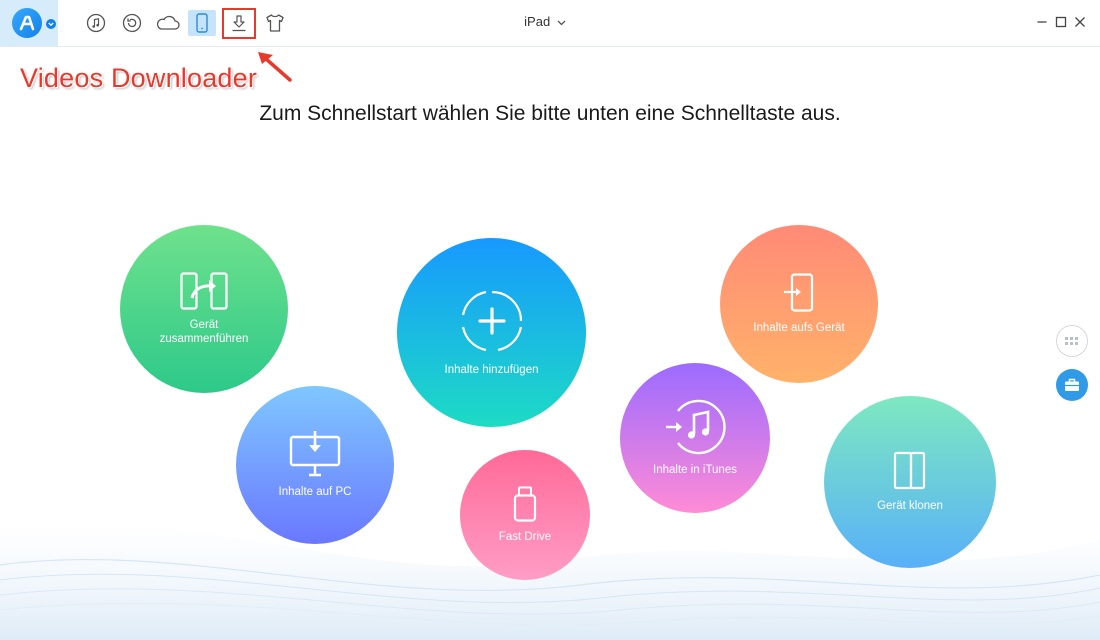 The width and height of the screenshot is (1100, 640). Describe the element at coordinates (239, 23) in the screenshot. I see `download-highlight-frame` at that location.